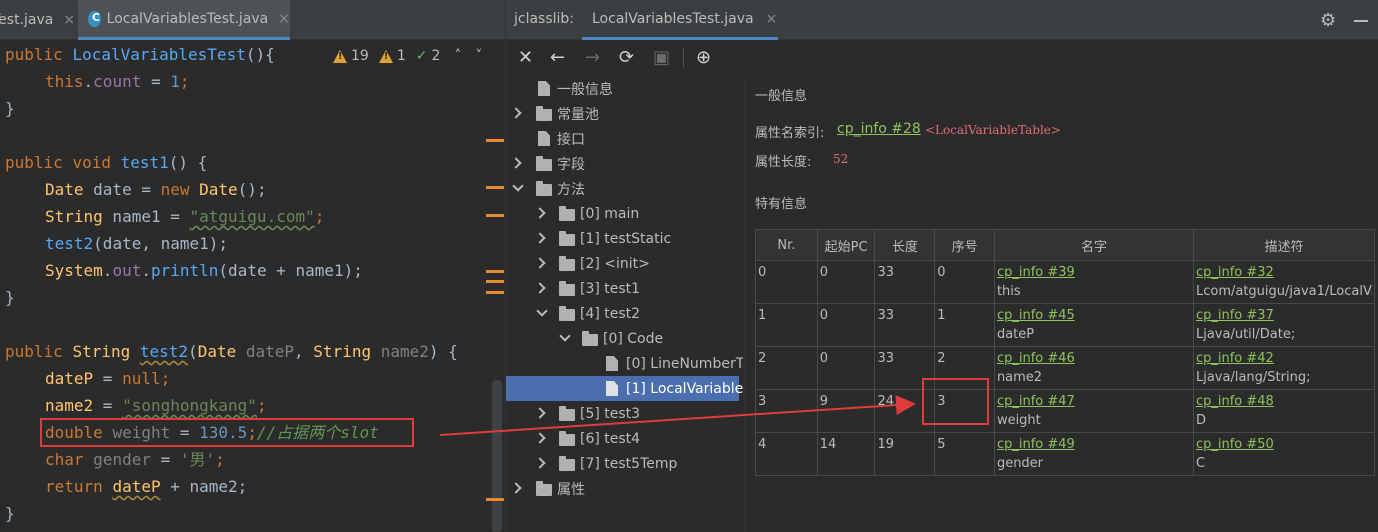  Describe the element at coordinates (1018, 420) in the screenshot. I see `name-value: weight` at that location.